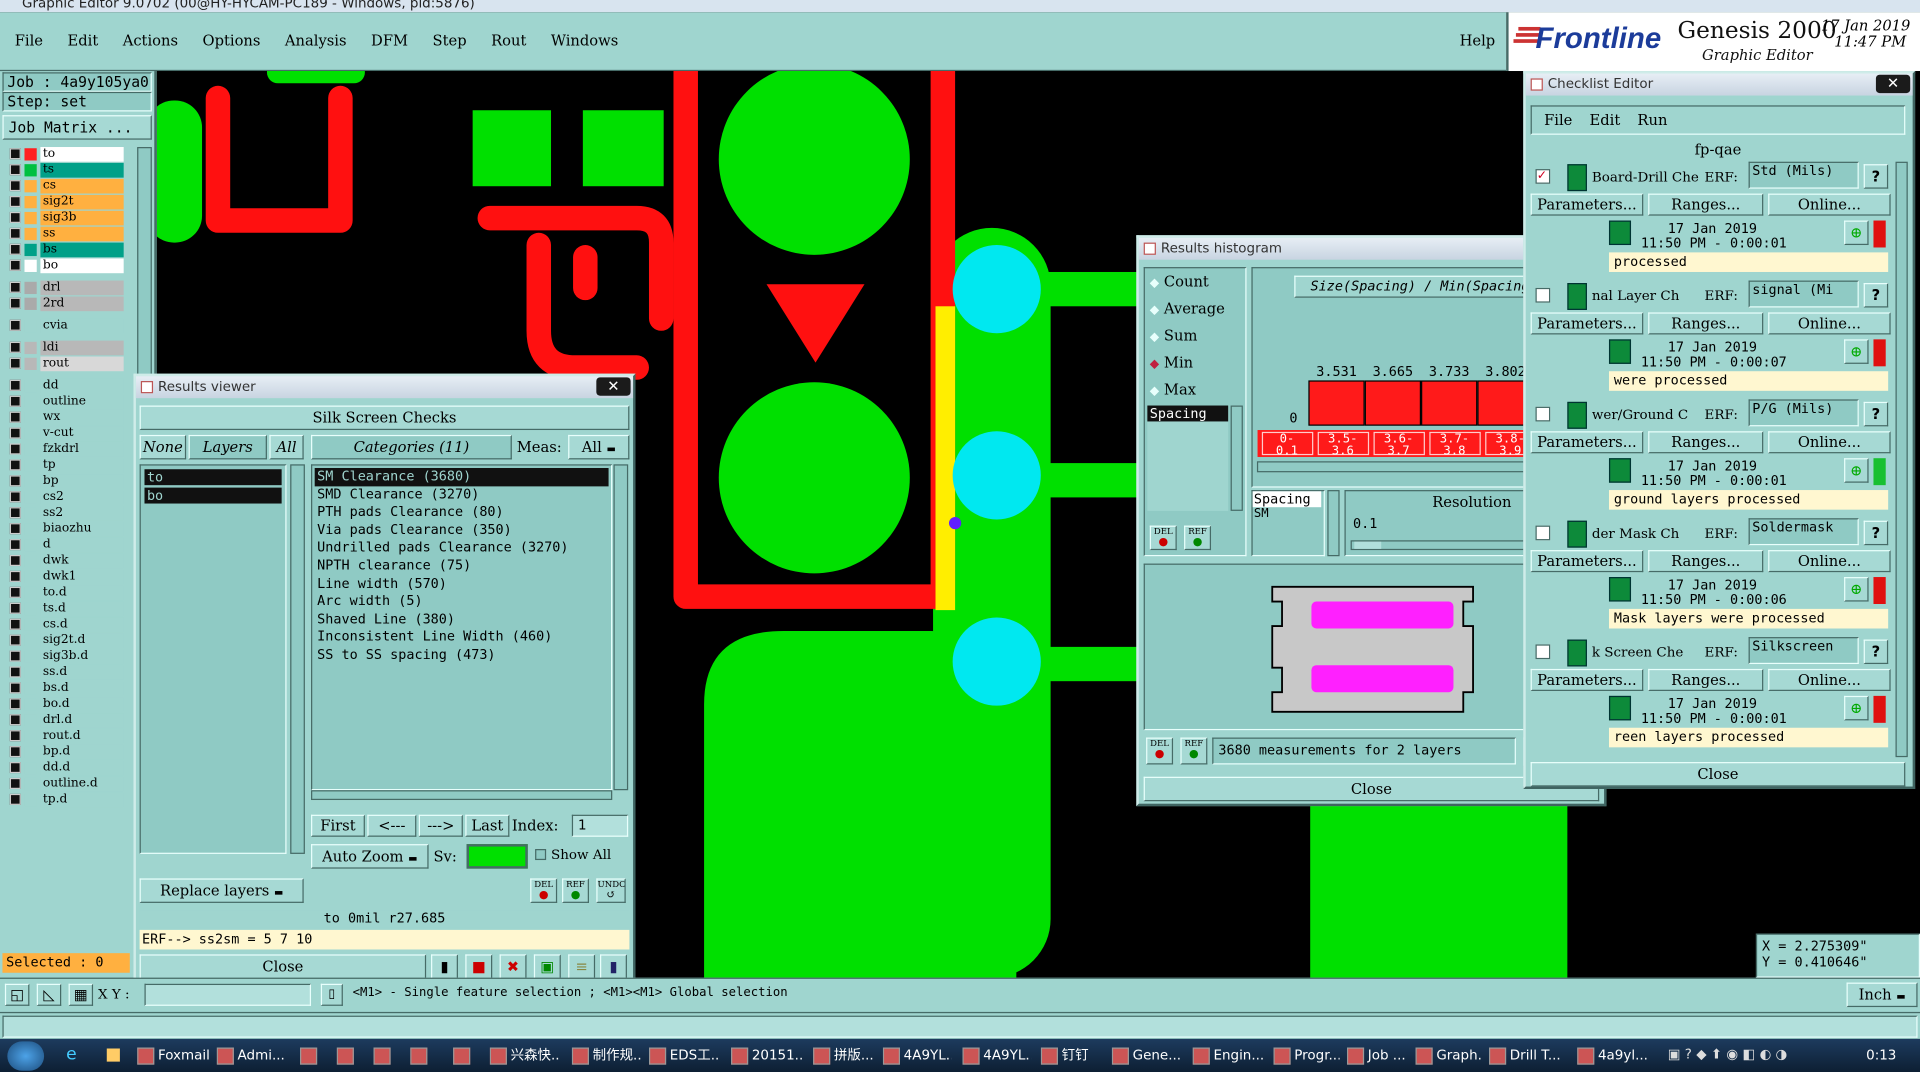 This screenshot has width=1920, height=1072. Describe the element at coordinates (66, 561) in the screenshot. I see `layer-row: dwk` at that location.